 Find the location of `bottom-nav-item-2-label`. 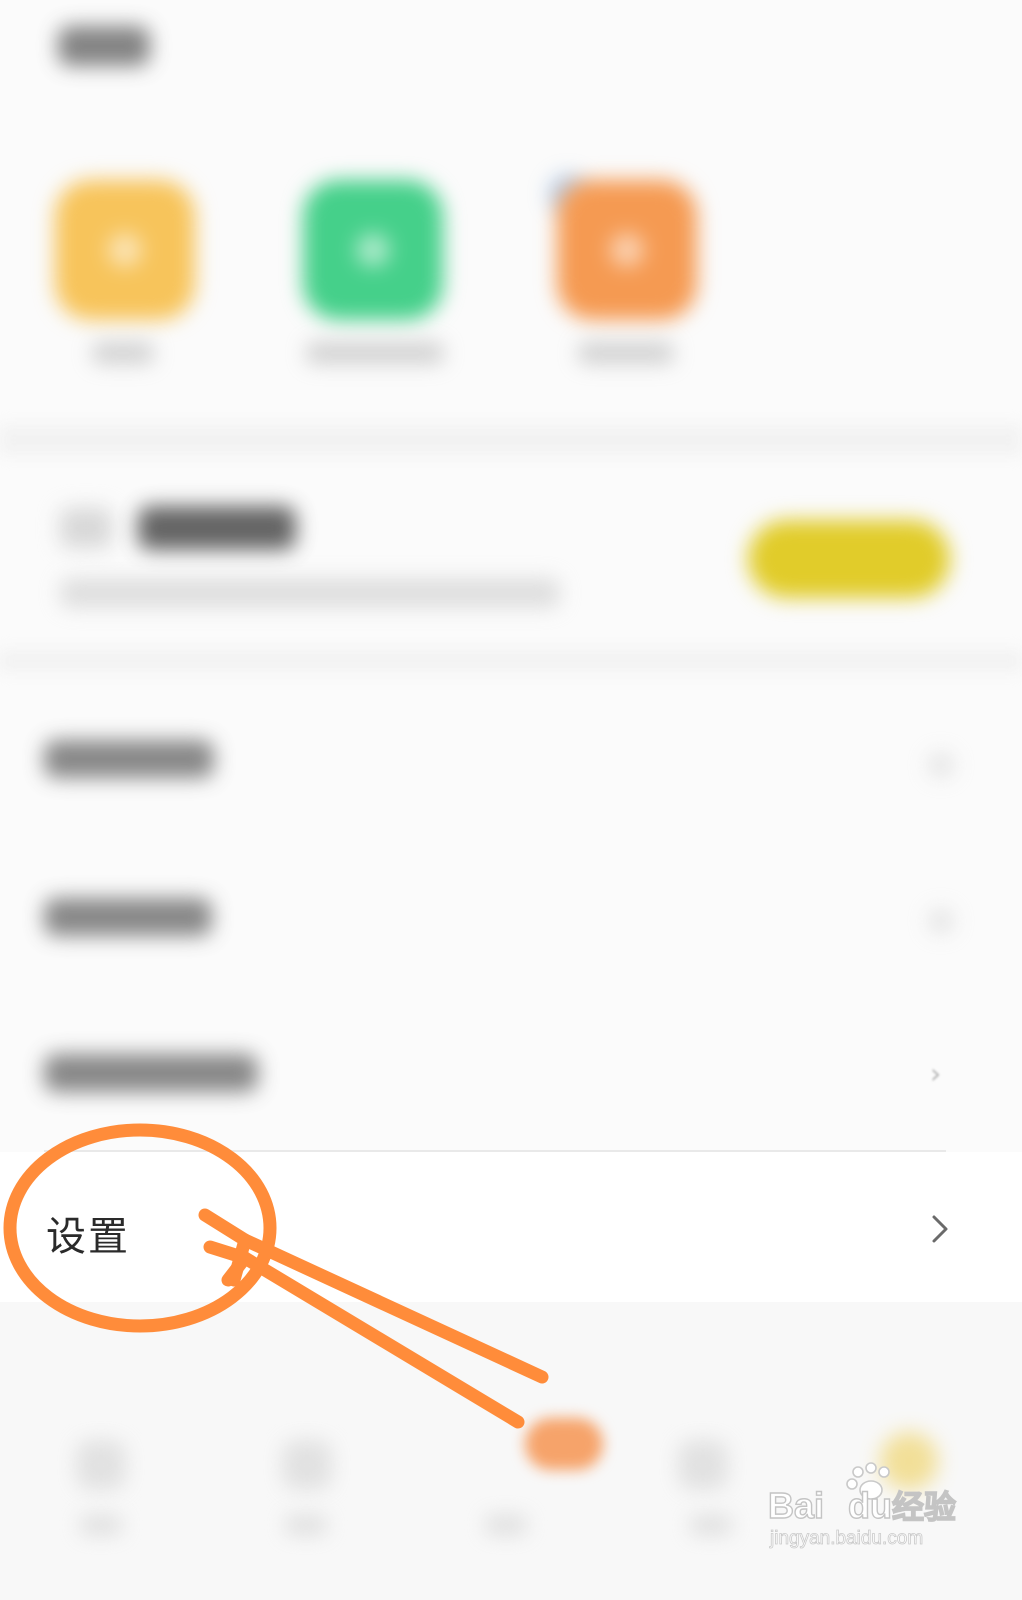

bottom-nav-item-2-label is located at coordinates (306, 1525).